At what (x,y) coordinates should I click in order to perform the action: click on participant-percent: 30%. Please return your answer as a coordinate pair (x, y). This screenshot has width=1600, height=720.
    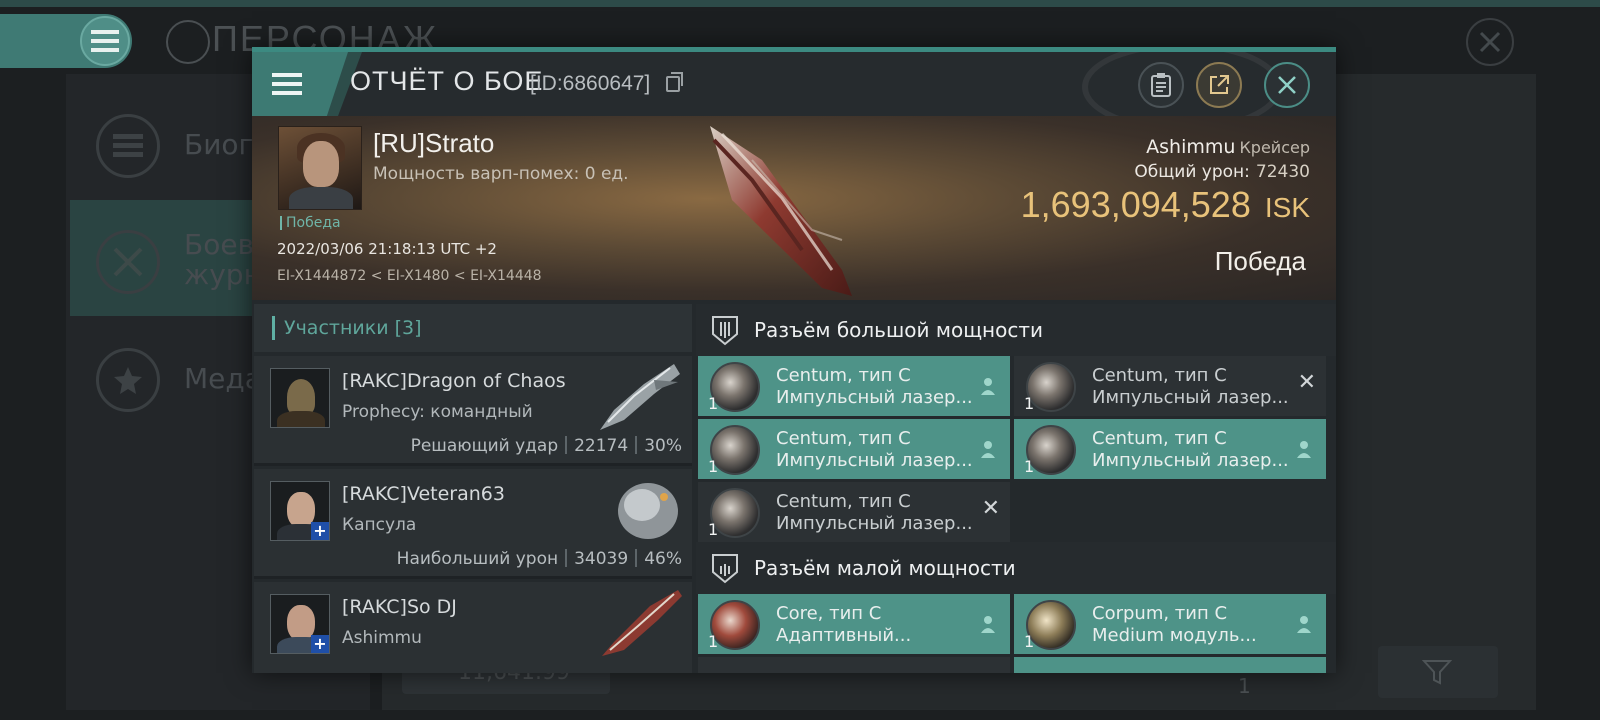
    Looking at the image, I should click on (663, 446).